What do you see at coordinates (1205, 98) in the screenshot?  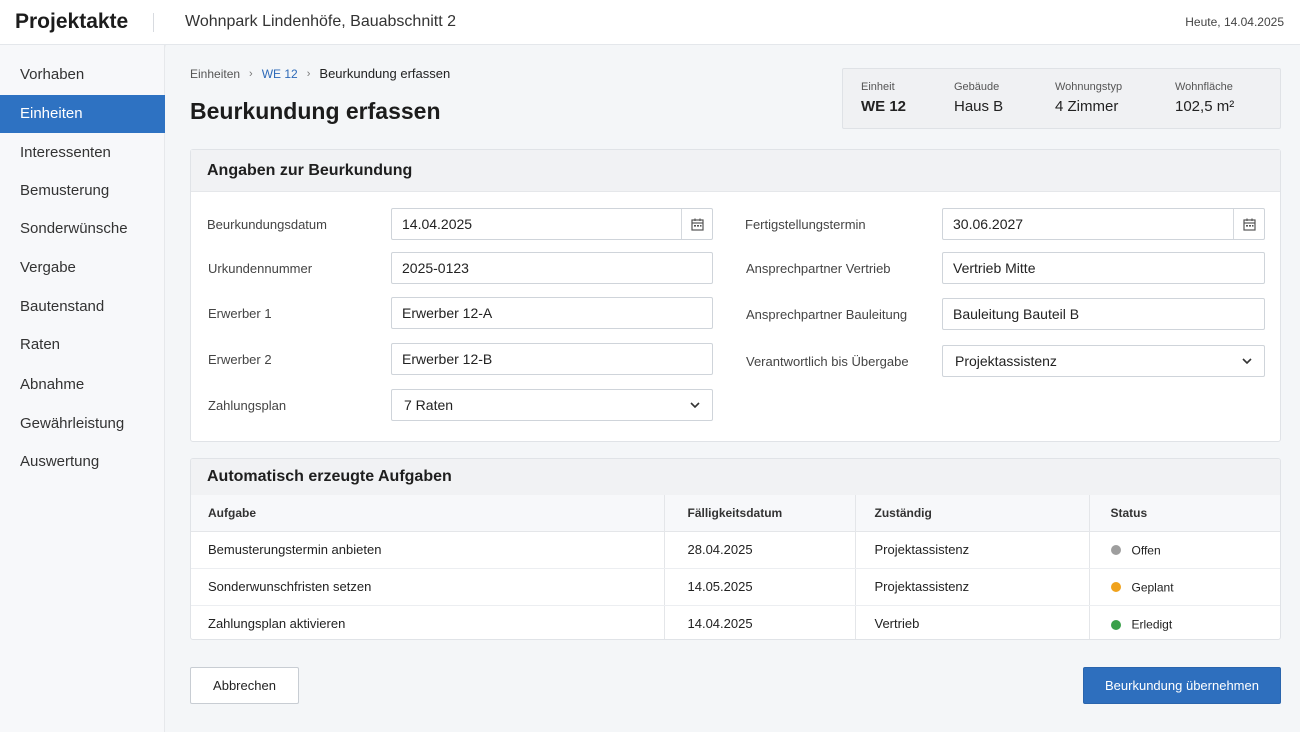 I see `unit-wohnflaeche: Wohnfläche 102,5 m²` at bounding box center [1205, 98].